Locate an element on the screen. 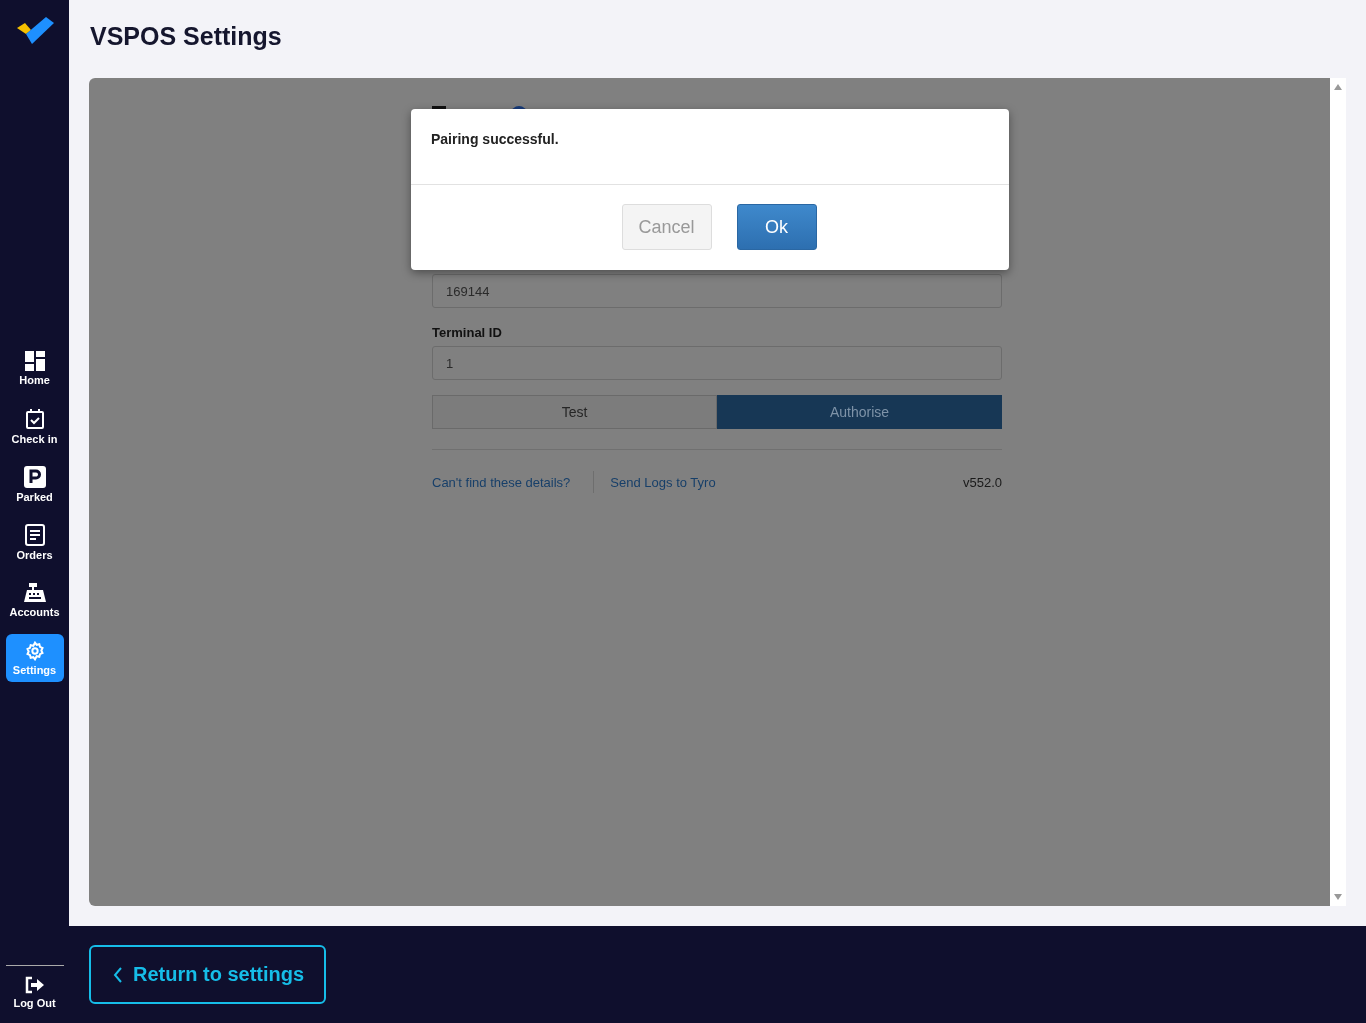 The height and width of the screenshot is (1023, 1366). terminal-id-field: 1 is located at coordinates (717, 363).